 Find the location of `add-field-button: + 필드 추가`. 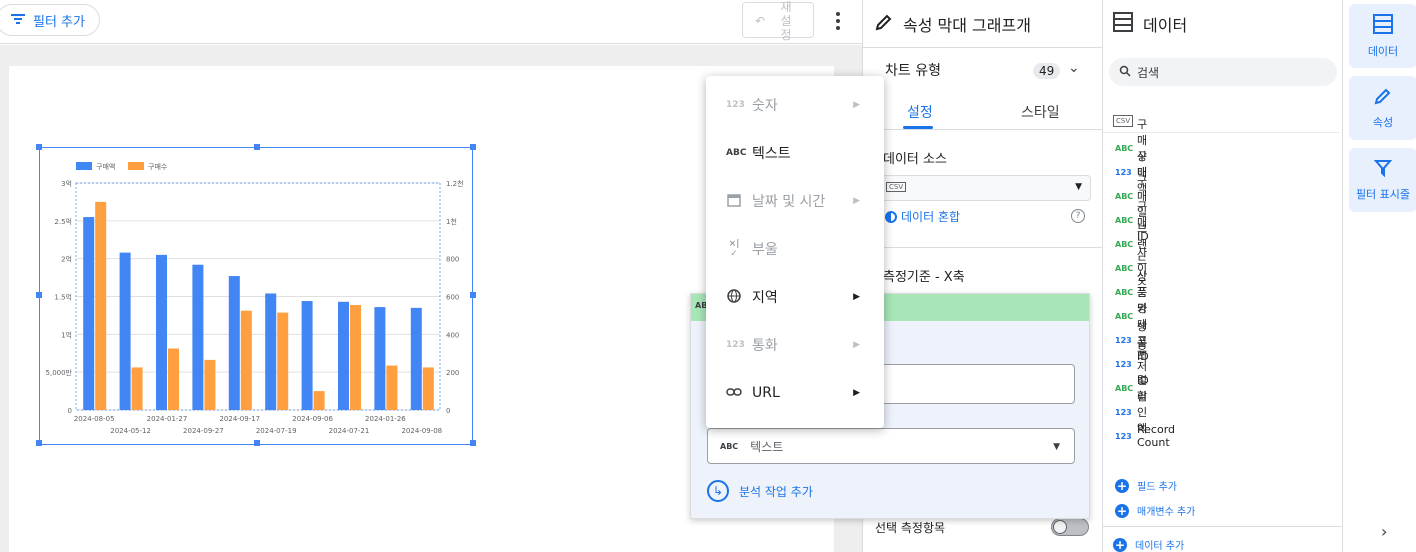

add-field-button: + 필드 추가 is located at coordinates (1146, 485).